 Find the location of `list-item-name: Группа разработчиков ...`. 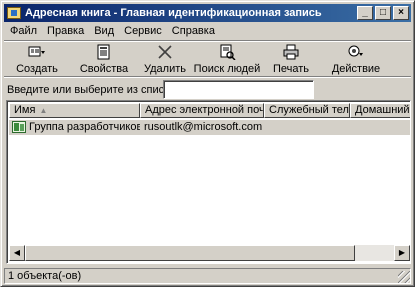

list-item-name: Группа разработчиков ... is located at coordinates (84, 127).